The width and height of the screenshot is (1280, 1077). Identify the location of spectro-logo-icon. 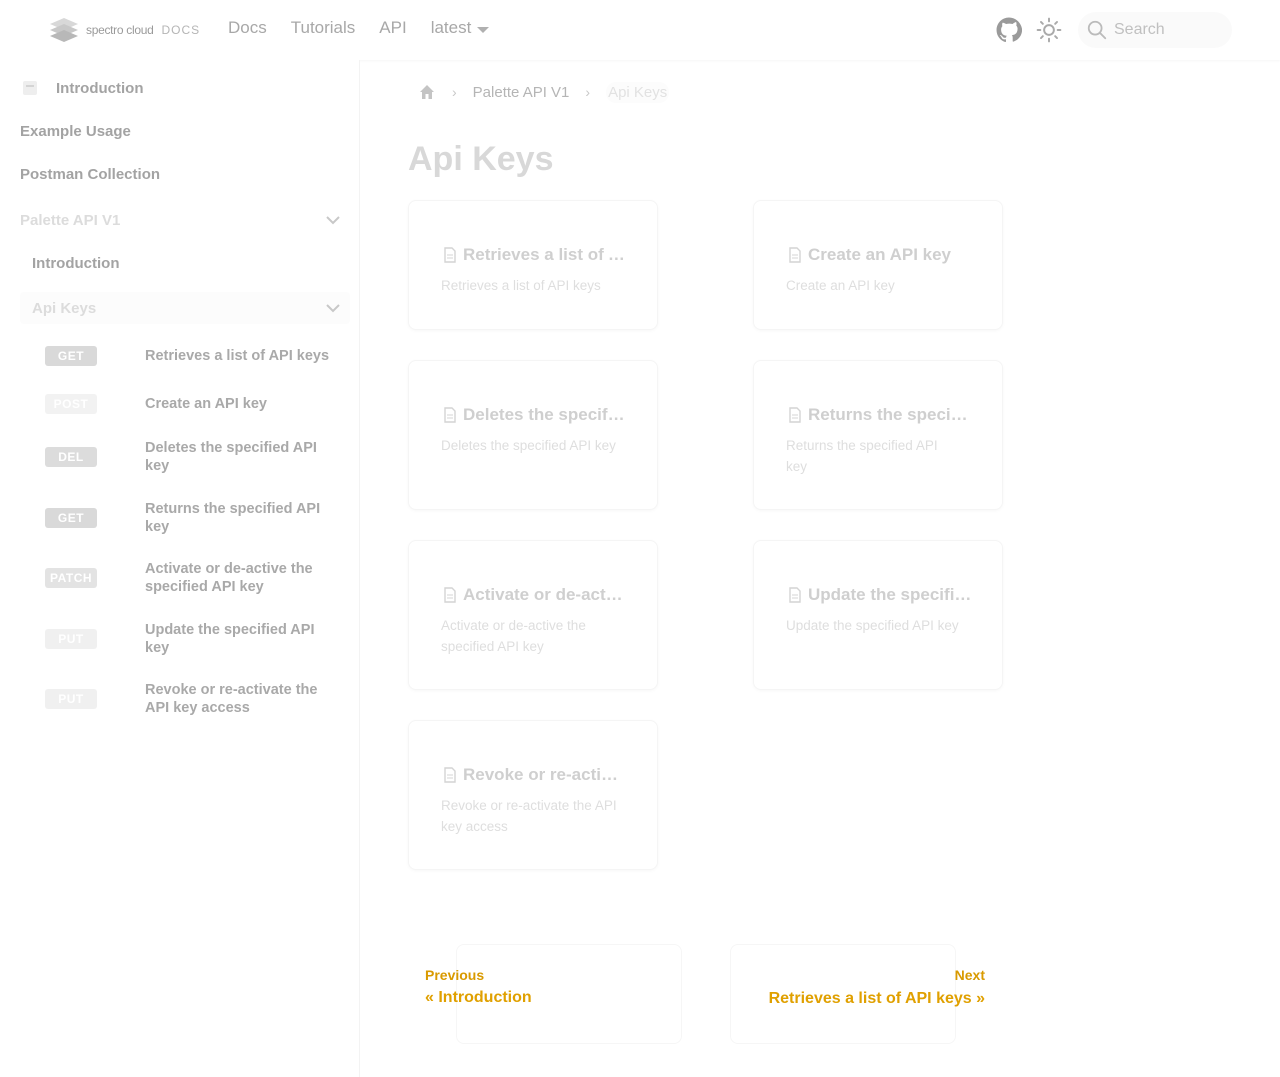
(64, 30).